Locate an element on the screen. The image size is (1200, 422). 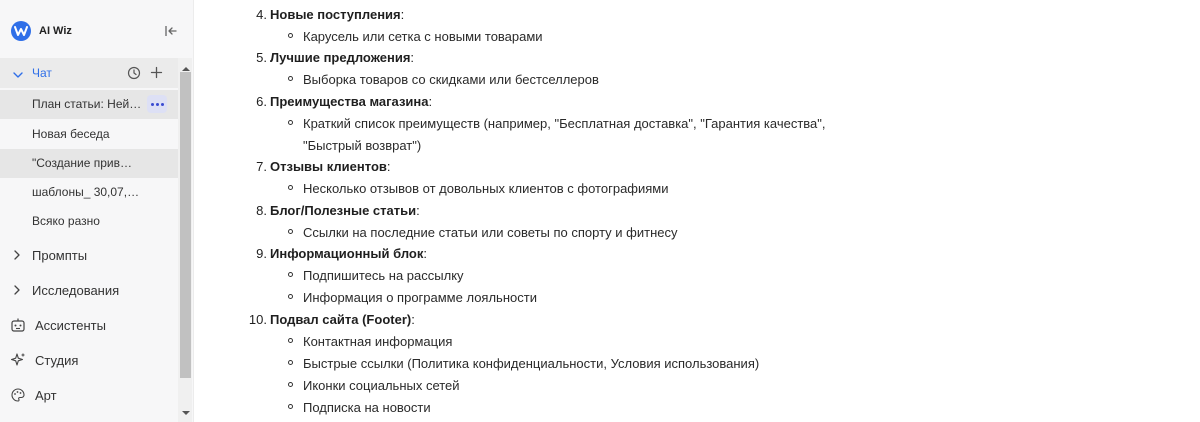
logo-icon is located at coordinates (21, 31).